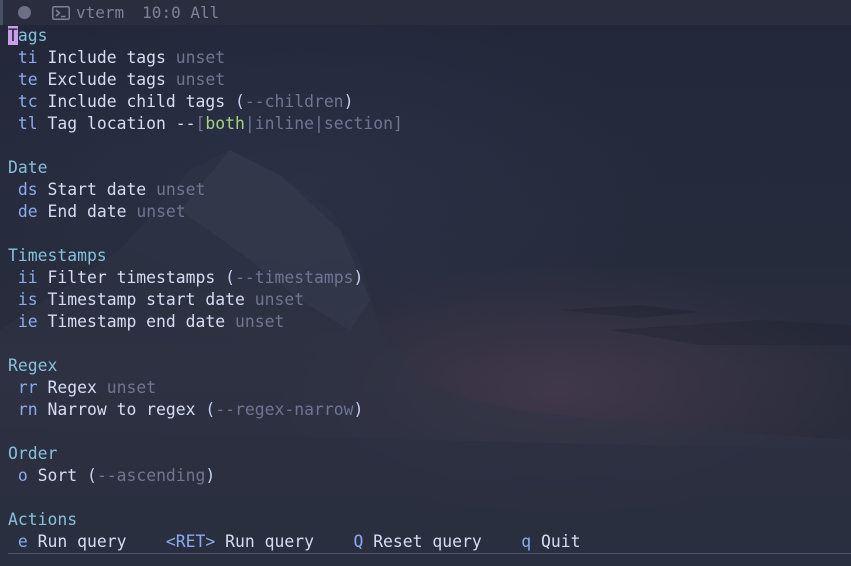 This screenshot has width=851, height=566. What do you see at coordinates (13, 35) in the screenshot?
I see `text-cursor: T` at bounding box center [13, 35].